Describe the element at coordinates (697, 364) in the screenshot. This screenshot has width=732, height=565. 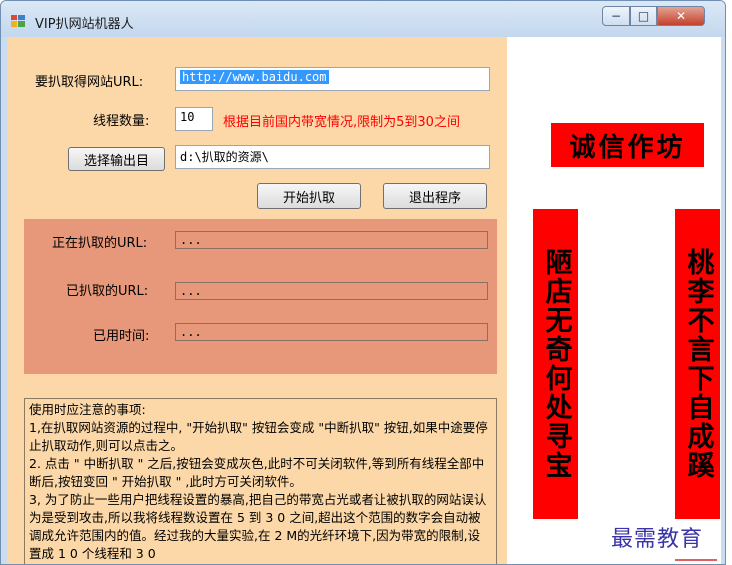
I see `right-scroll: 桃李不言下自成蹊` at that location.